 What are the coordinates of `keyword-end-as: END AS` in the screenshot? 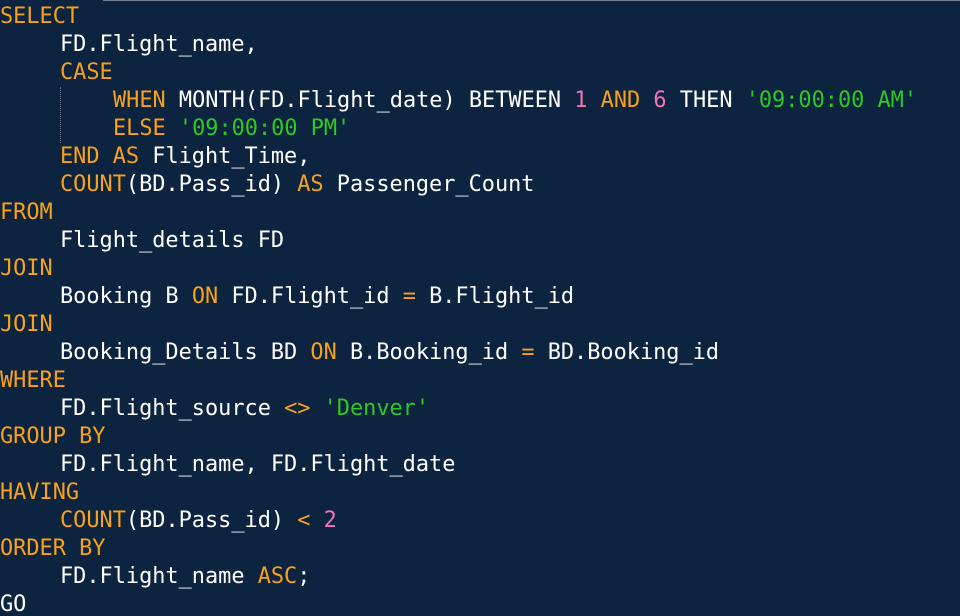 It's located at (100, 156).